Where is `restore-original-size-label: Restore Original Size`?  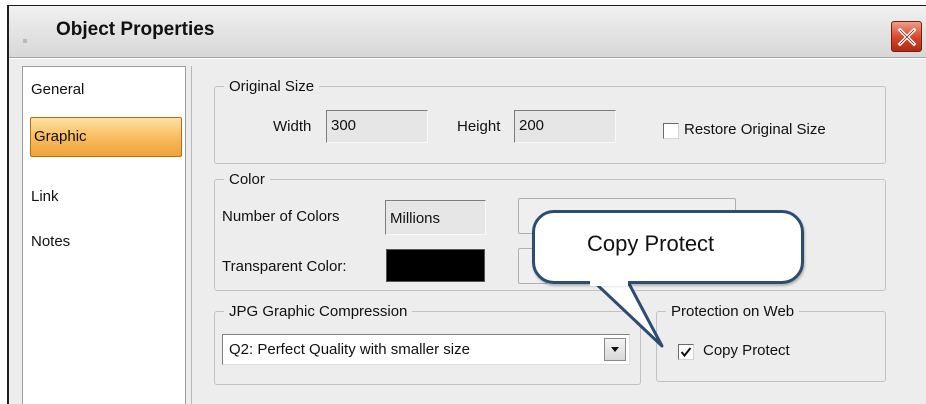
restore-original-size-label: Restore Original Size is located at coordinates (755, 129).